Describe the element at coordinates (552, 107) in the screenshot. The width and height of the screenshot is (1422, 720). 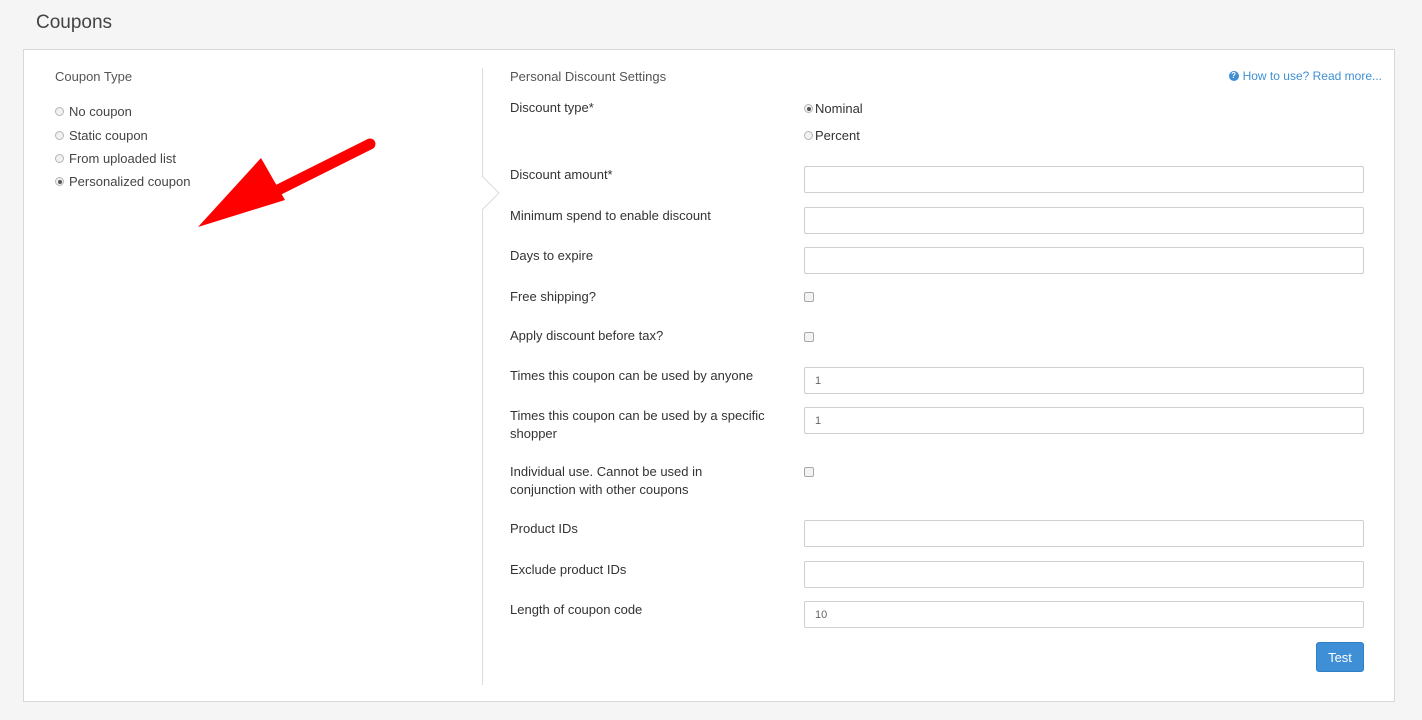
I see `discount-type-label: Discount type*` at that location.